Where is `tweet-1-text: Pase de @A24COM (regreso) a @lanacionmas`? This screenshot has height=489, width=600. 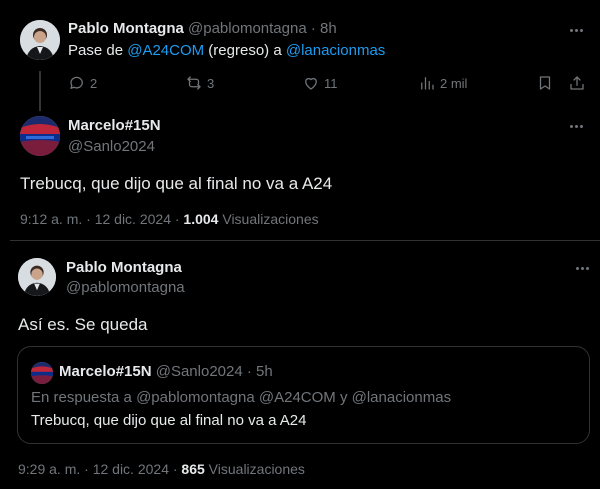
tweet-1-text: Pase de @A24COM (regreso) a @lanacionmas is located at coordinates (226, 50).